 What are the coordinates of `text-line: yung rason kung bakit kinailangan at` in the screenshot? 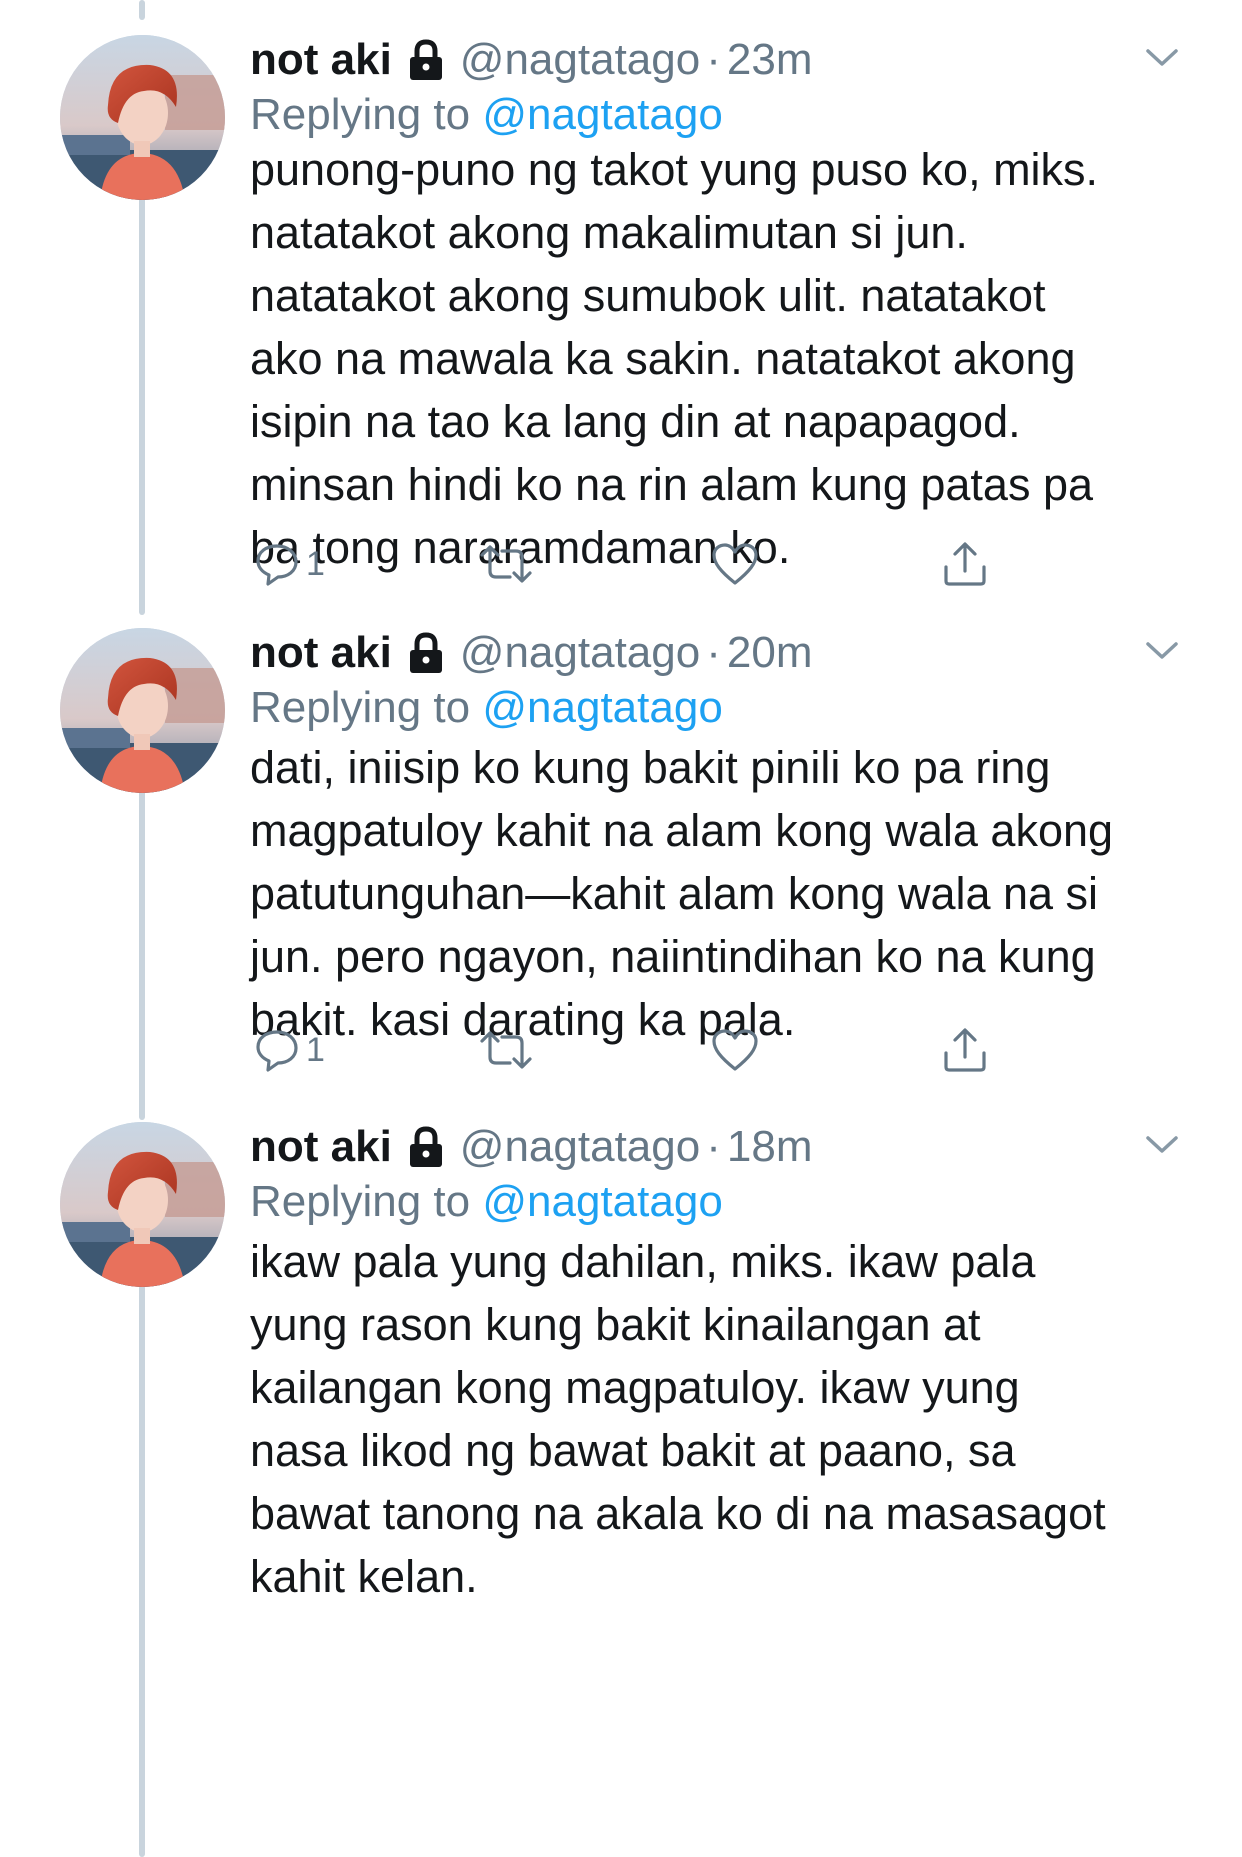 It's located at (615, 1324).